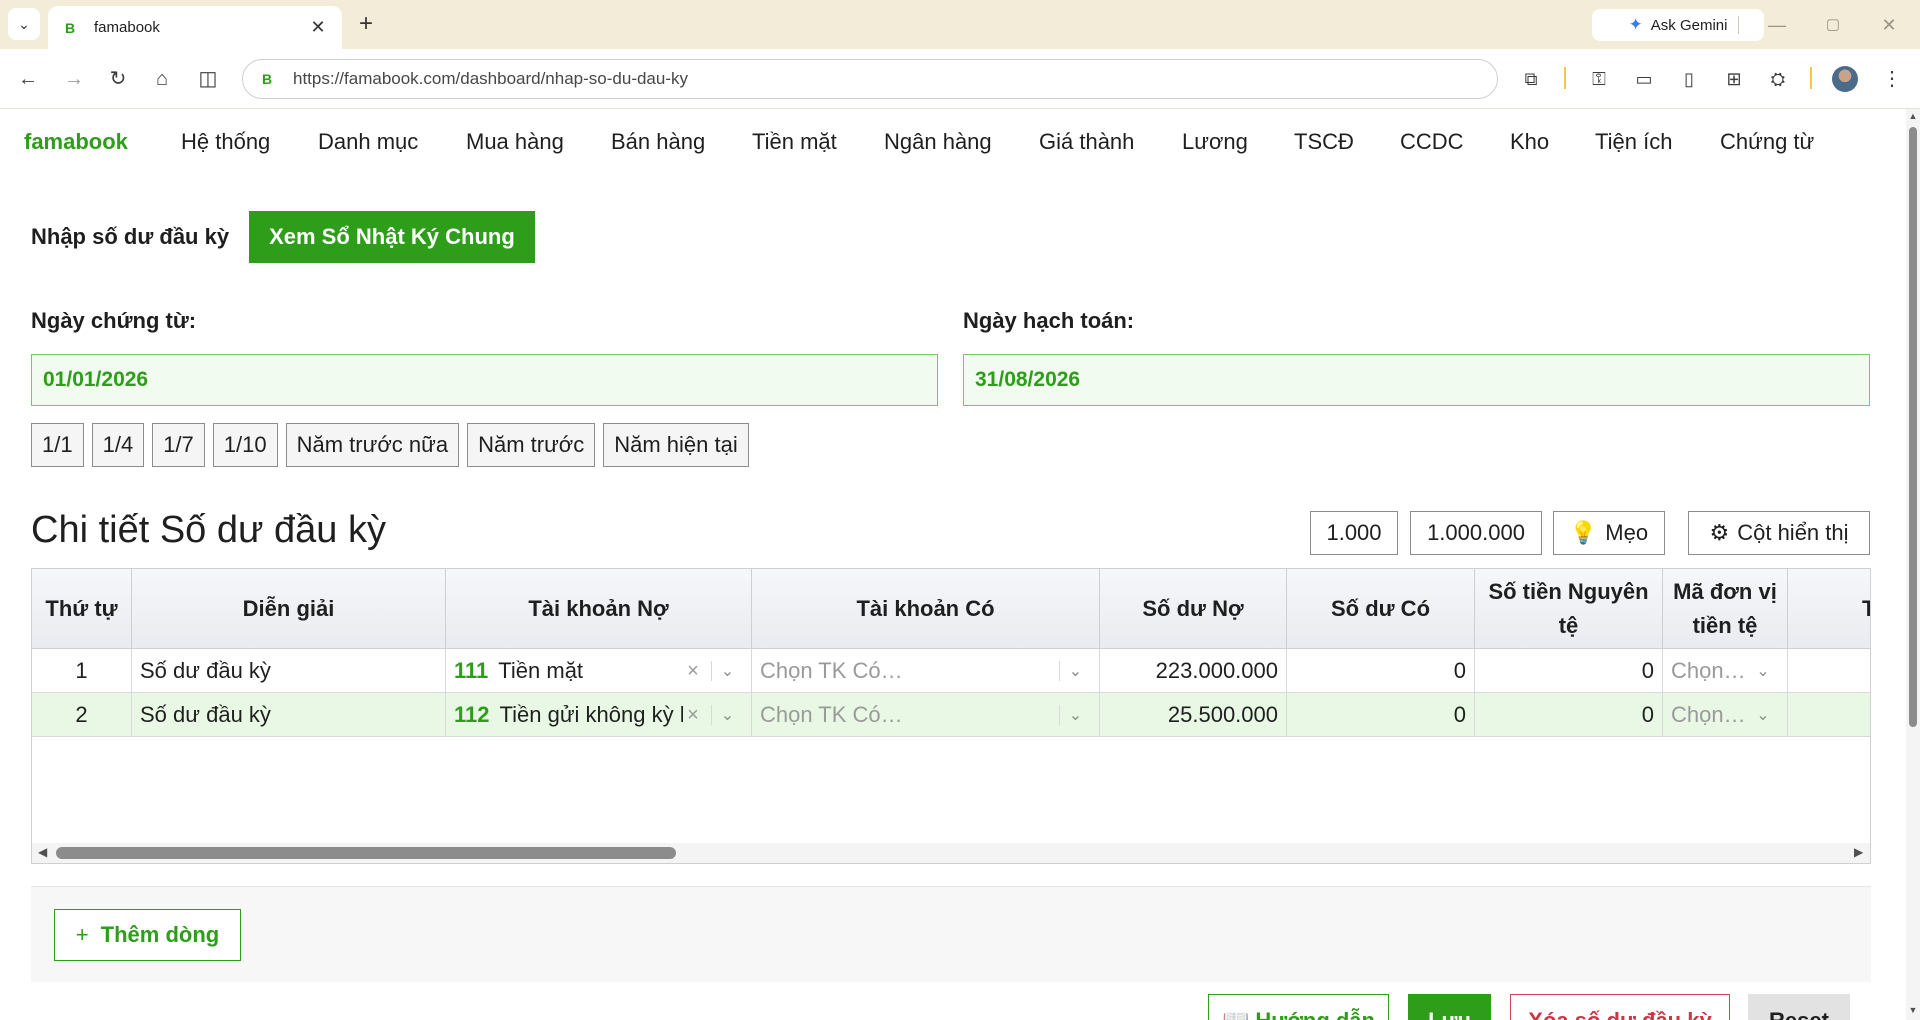  Describe the element at coordinates (1858, 852) in the screenshot. I see `scroll-right-arrow-icon: ▶` at that location.